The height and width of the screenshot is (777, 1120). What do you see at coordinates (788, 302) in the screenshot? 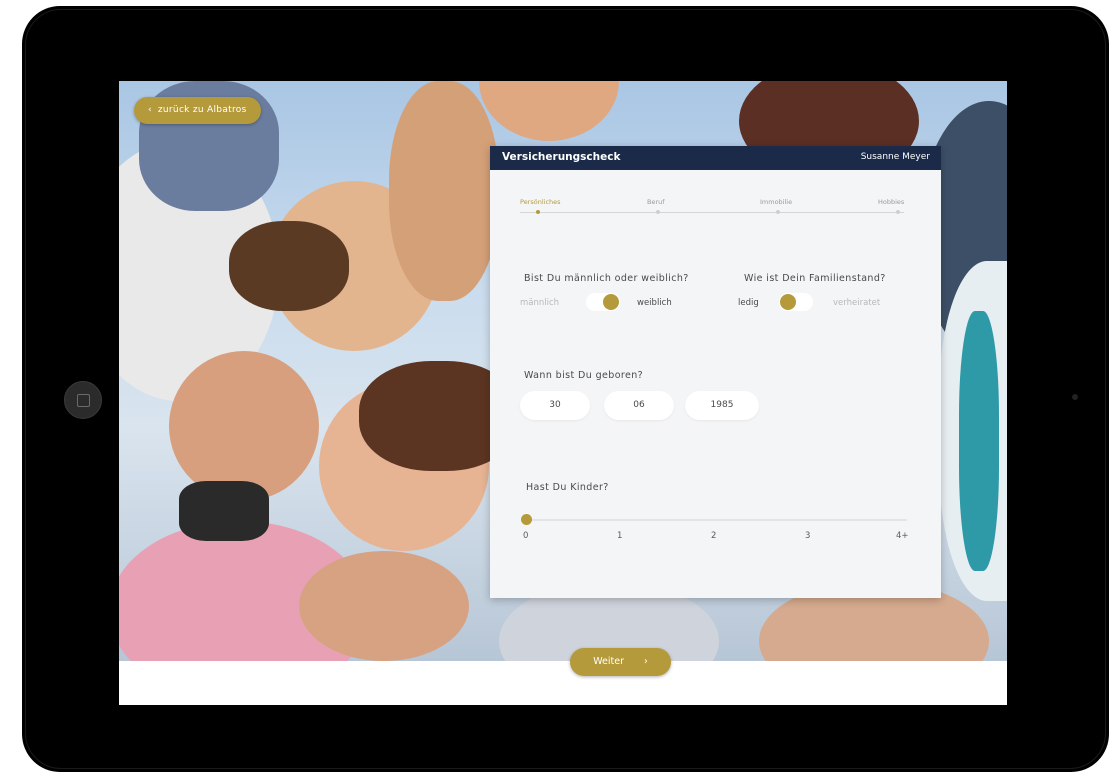
I see `marital-toggle-knob` at bounding box center [788, 302].